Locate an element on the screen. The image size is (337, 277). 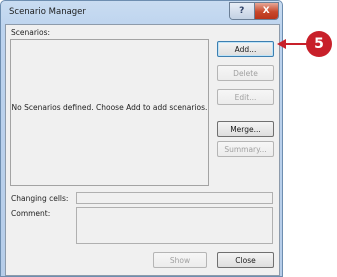
callout-line is located at coordinates (296, 44).